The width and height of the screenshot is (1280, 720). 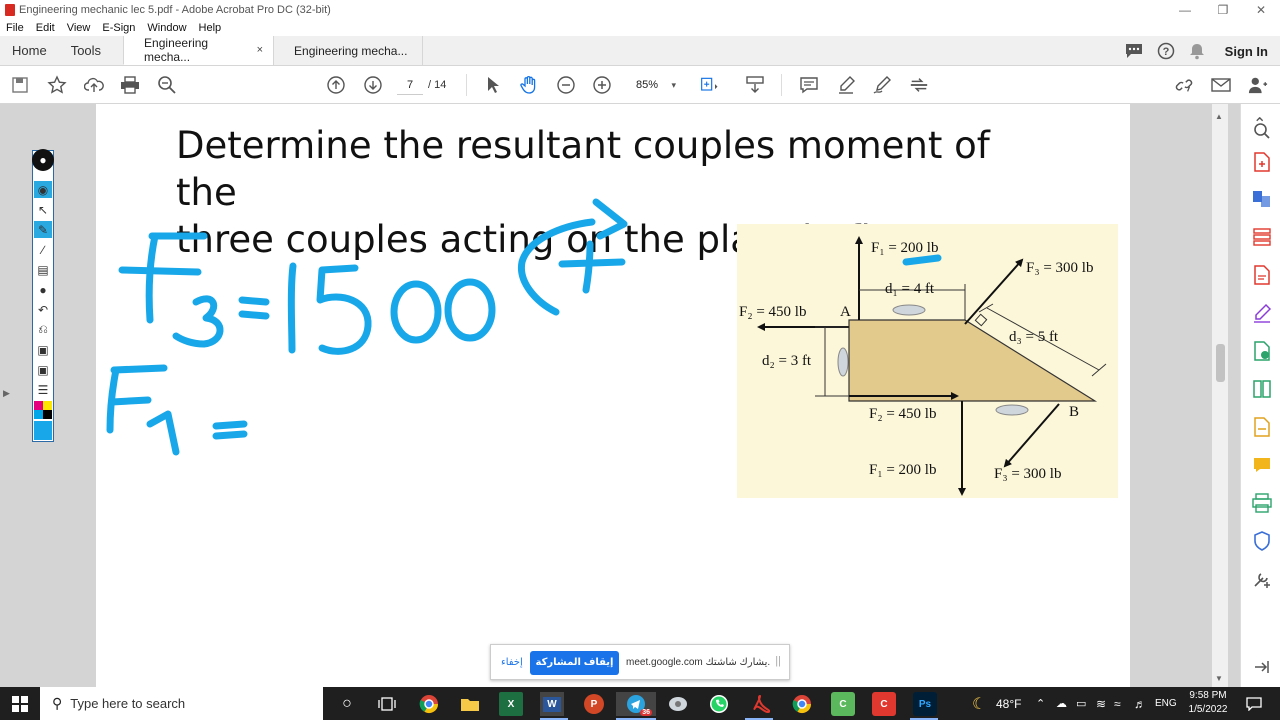 What do you see at coordinates (387, 704) in the screenshot?
I see `task-view-icon` at bounding box center [387, 704].